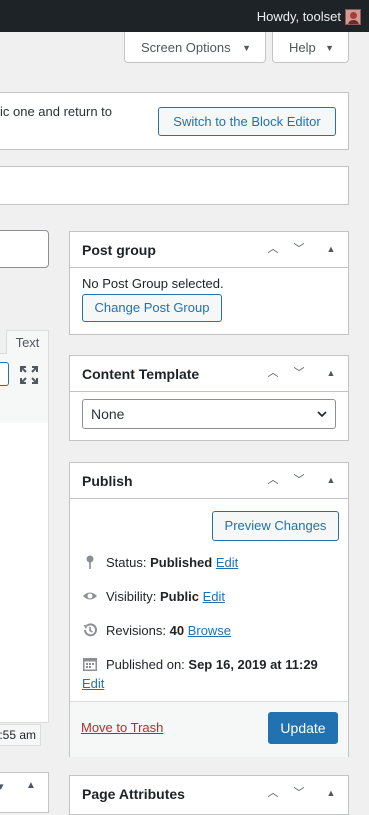 The height and width of the screenshot is (815, 369). What do you see at coordinates (275, 526) in the screenshot?
I see `preview-changes-button: Preview Changes` at bounding box center [275, 526].